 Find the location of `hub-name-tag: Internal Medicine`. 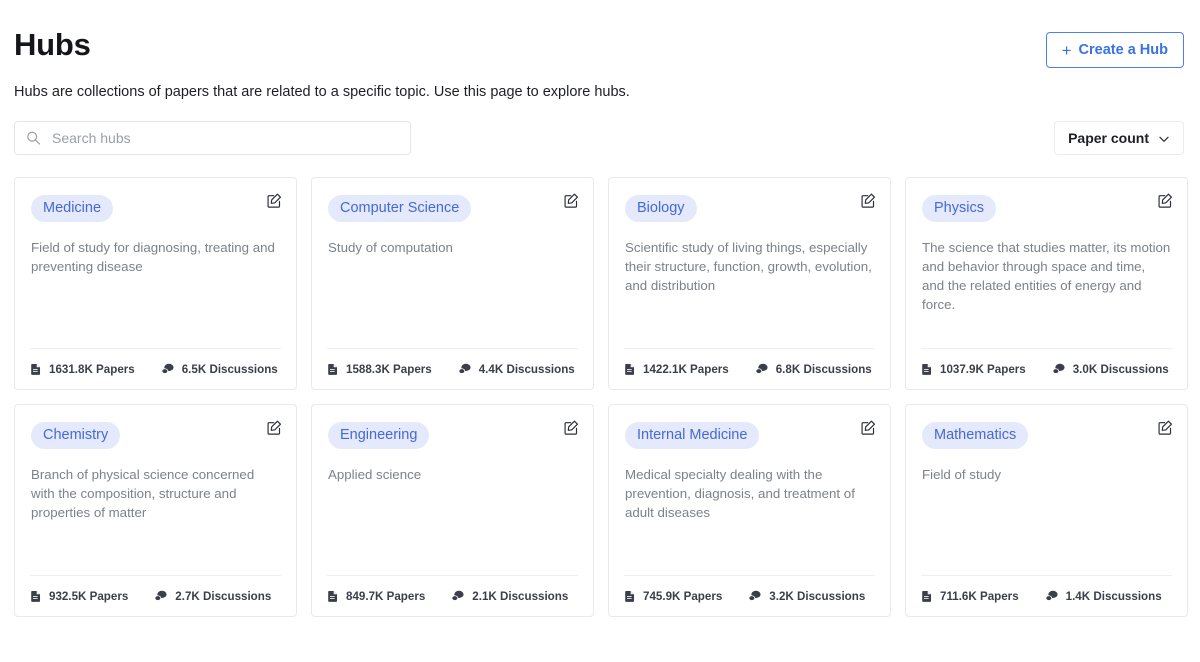

hub-name-tag: Internal Medicine is located at coordinates (692, 435).